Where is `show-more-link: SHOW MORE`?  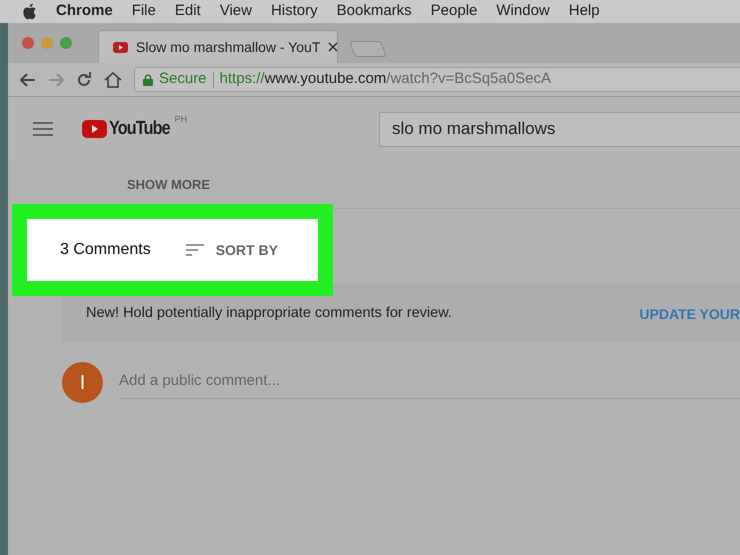
show-more-link: SHOW MORE is located at coordinates (168, 184).